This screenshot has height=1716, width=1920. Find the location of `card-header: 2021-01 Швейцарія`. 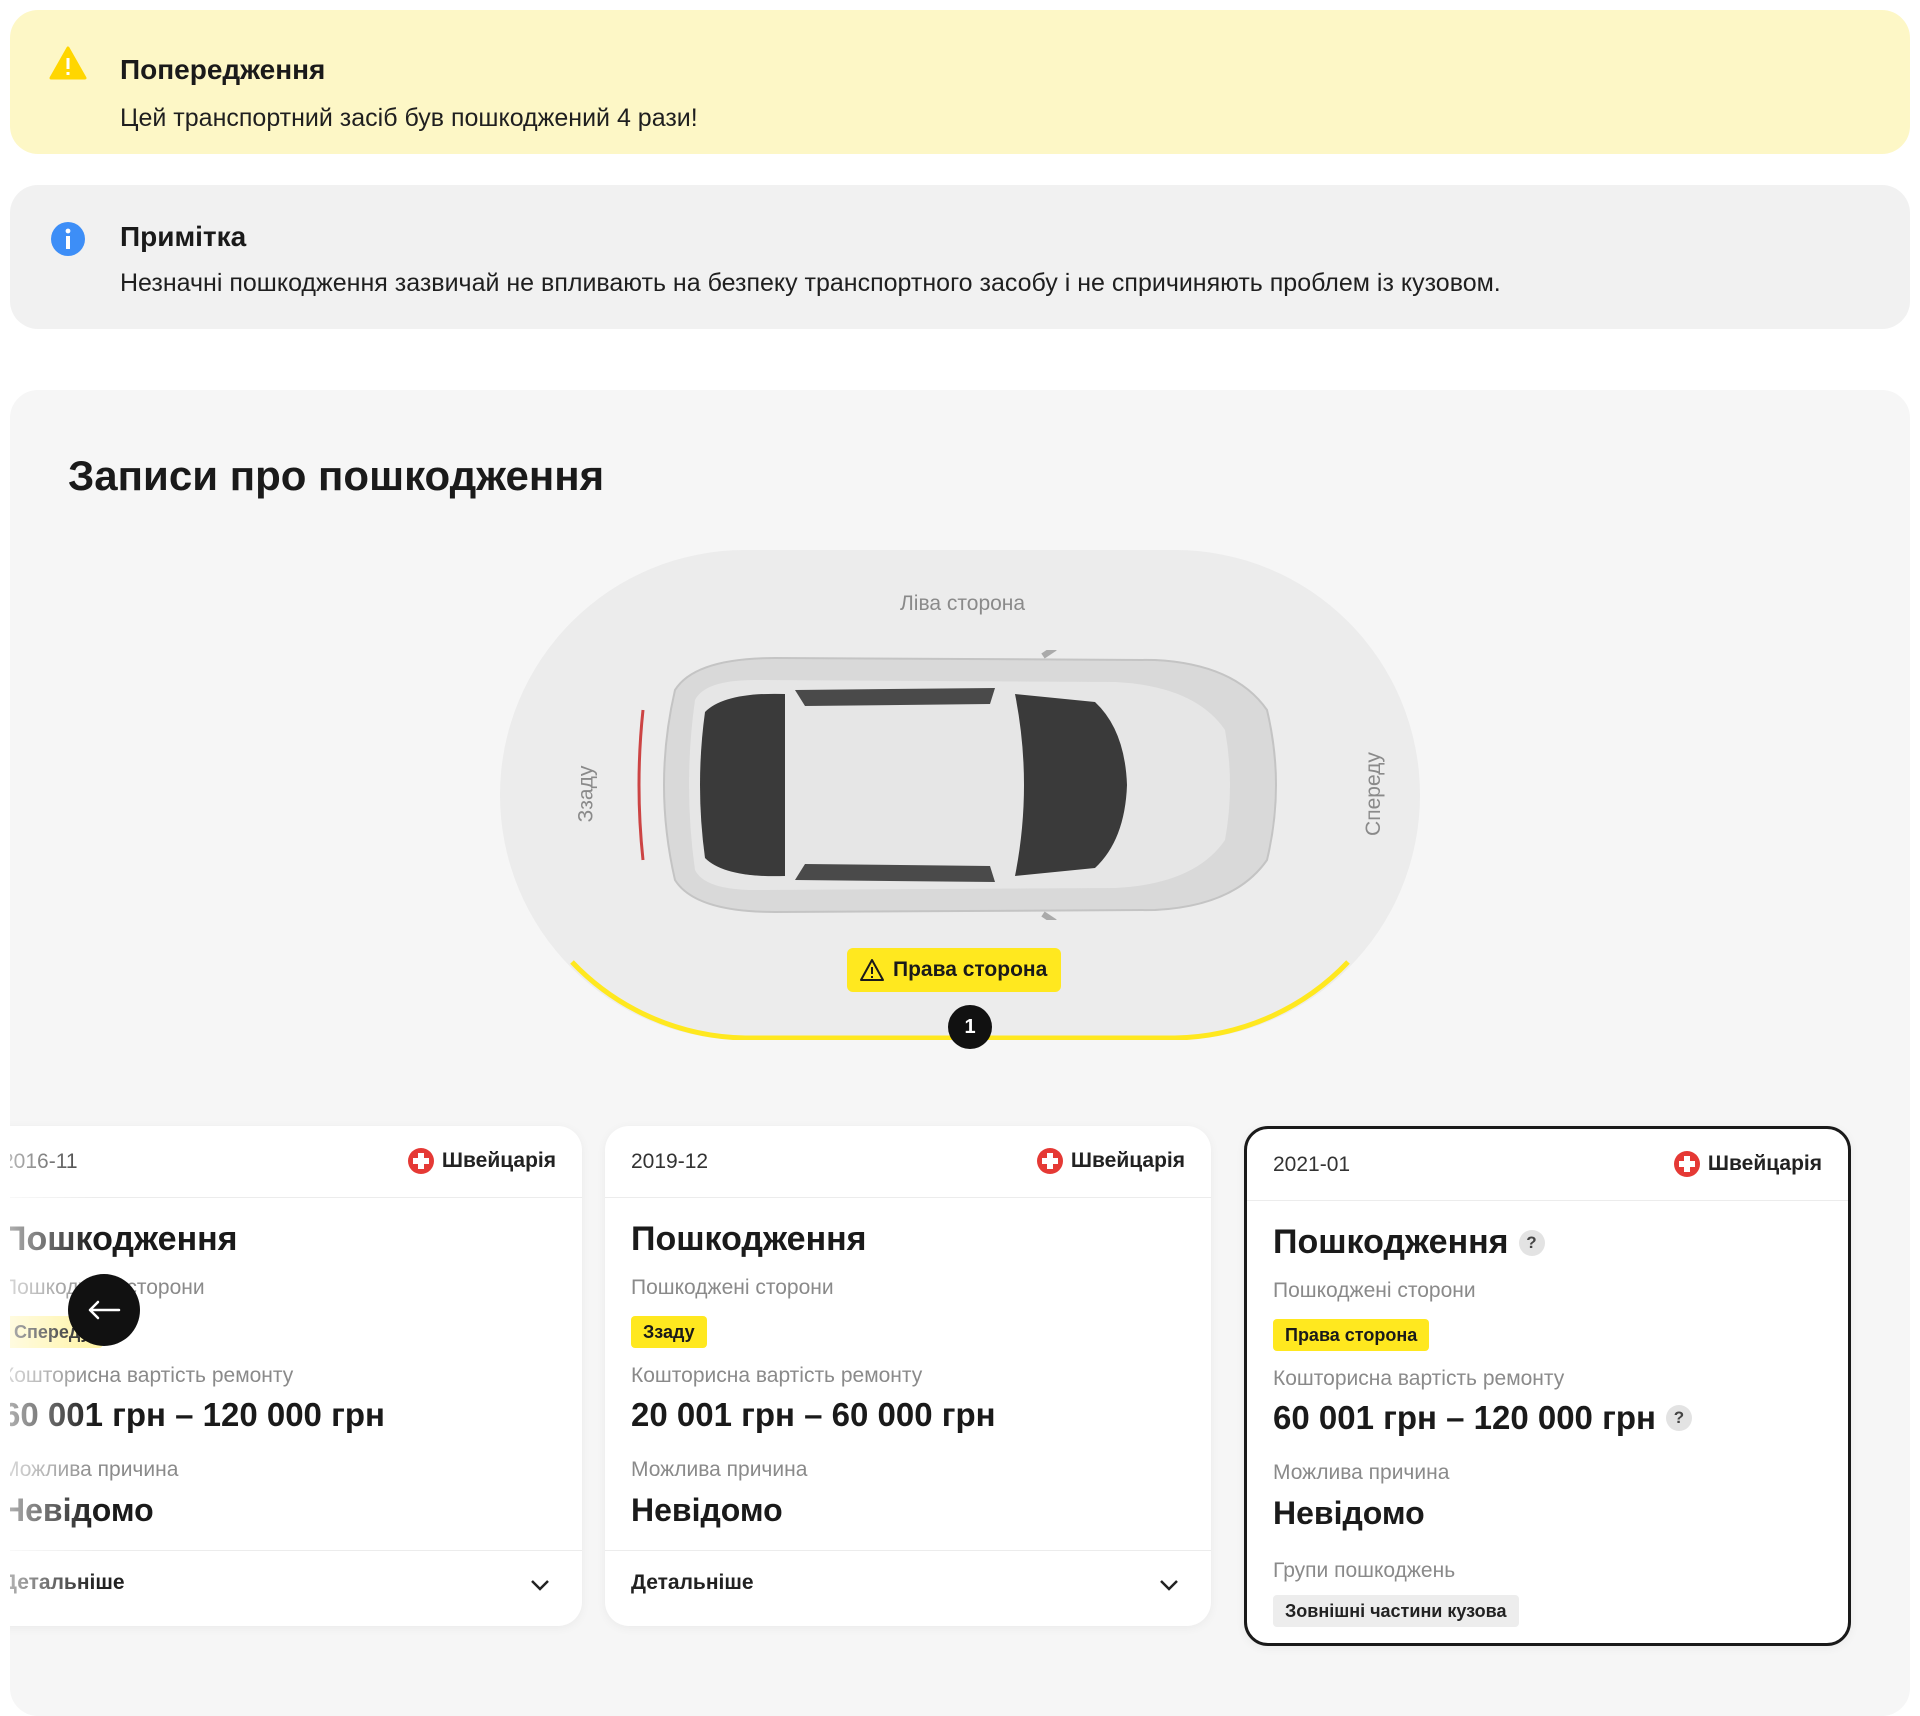

card-header: 2021-01 Швейцарія is located at coordinates (1547, 1165).